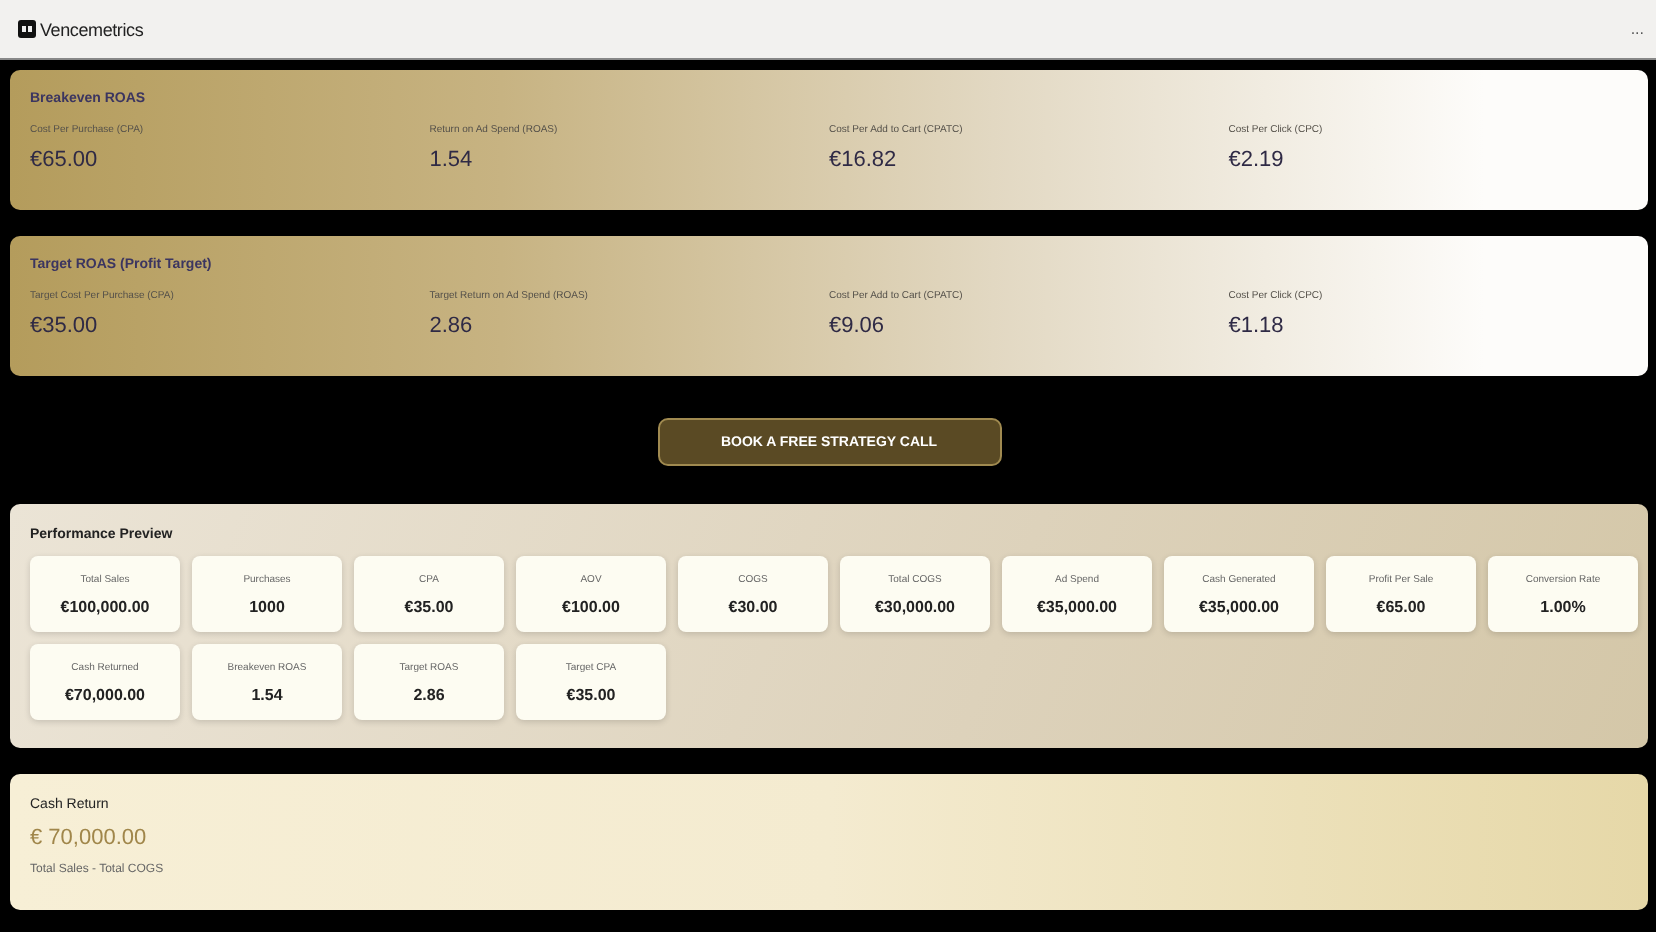  What do you see at coordinates (753, 606) in the screenshot?
I see `stat-value: €30.00` at bounding box center [753, 606].